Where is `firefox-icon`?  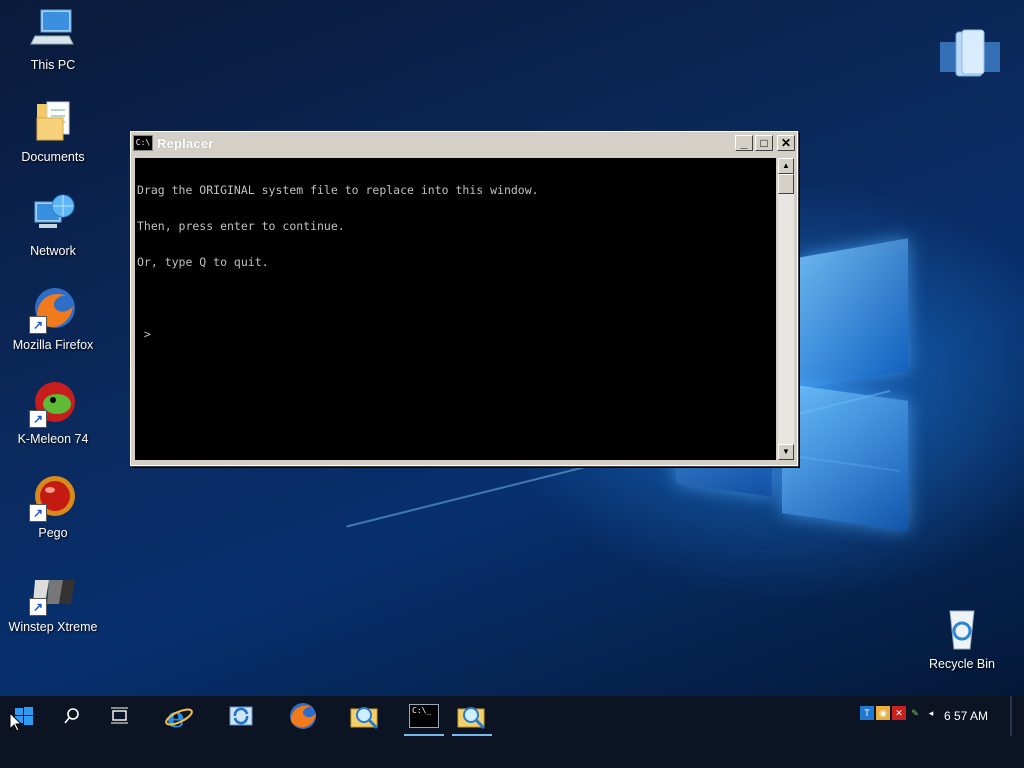
firefox-icon is located at coordinates (303, 716).